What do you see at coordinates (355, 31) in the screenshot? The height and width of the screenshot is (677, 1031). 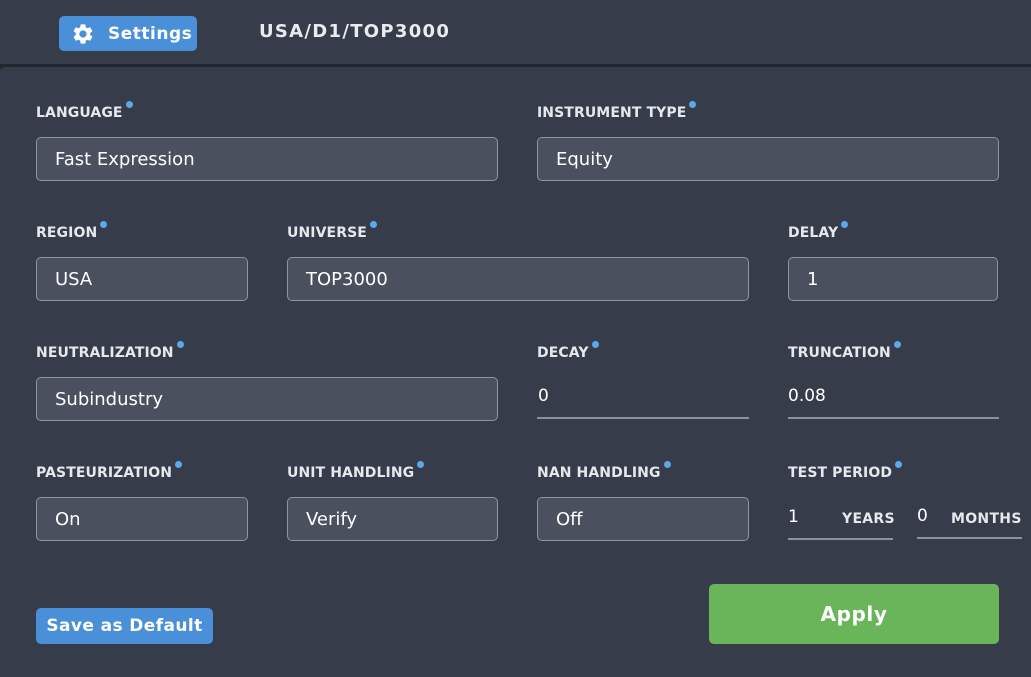 I see `breadcrumb: USA/D1/TOP3000` at bounding box center [355, 31].